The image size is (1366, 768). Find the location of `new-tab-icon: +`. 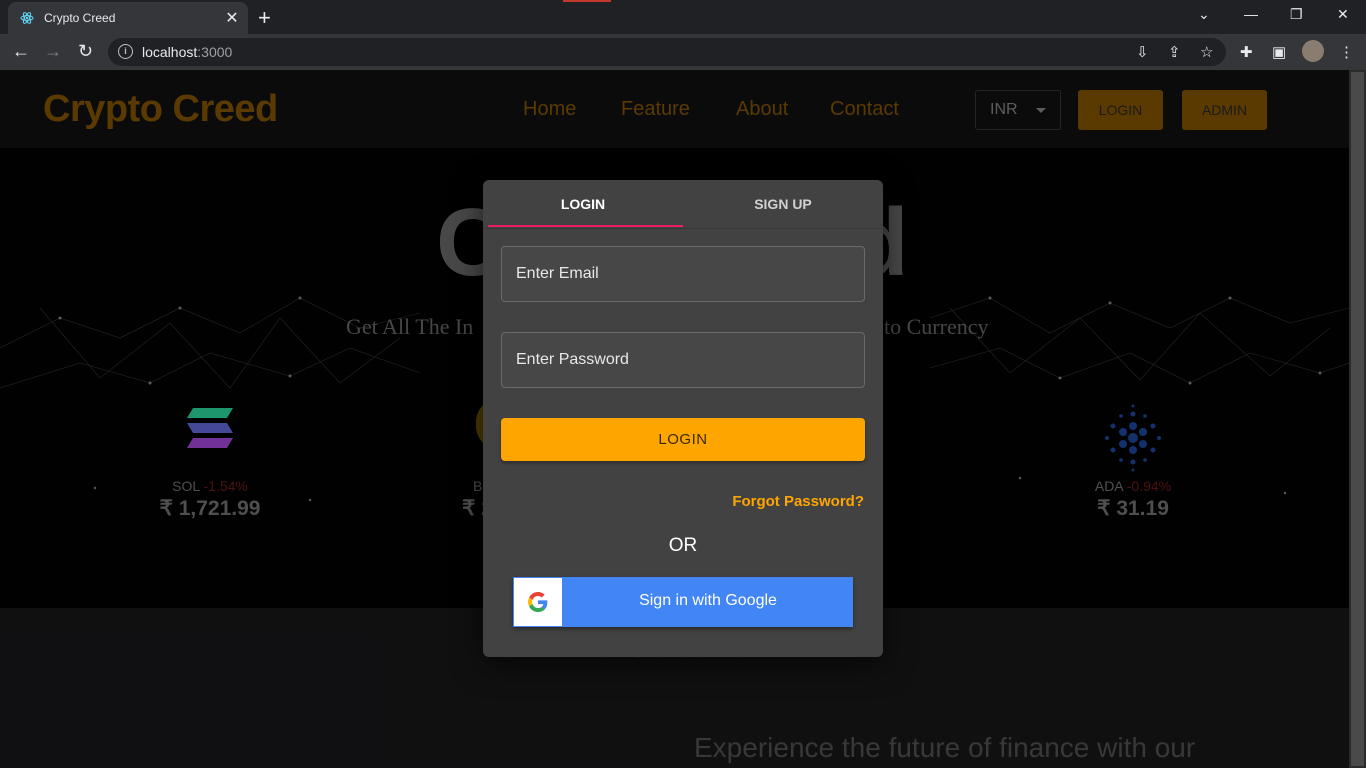

new-tab-icon: + is located at coordinates (264, 18).